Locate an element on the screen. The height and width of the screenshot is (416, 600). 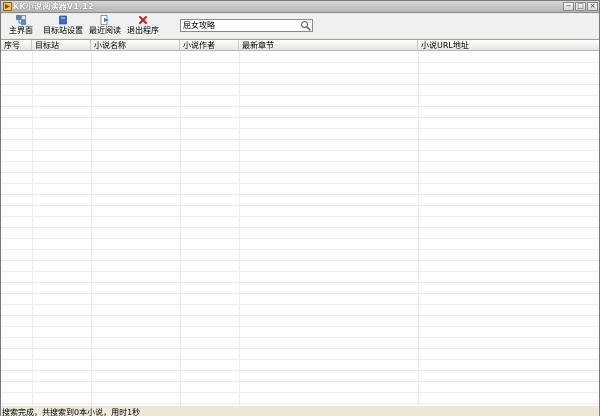
home-icon is located at coordinates (21, 20).